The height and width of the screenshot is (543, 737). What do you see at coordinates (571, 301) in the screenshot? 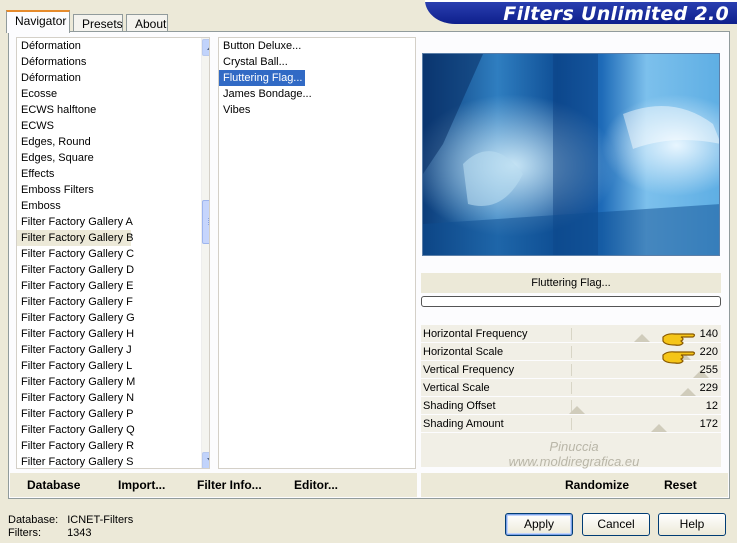
I see `progress-bar` at bounding box center [571, 301].